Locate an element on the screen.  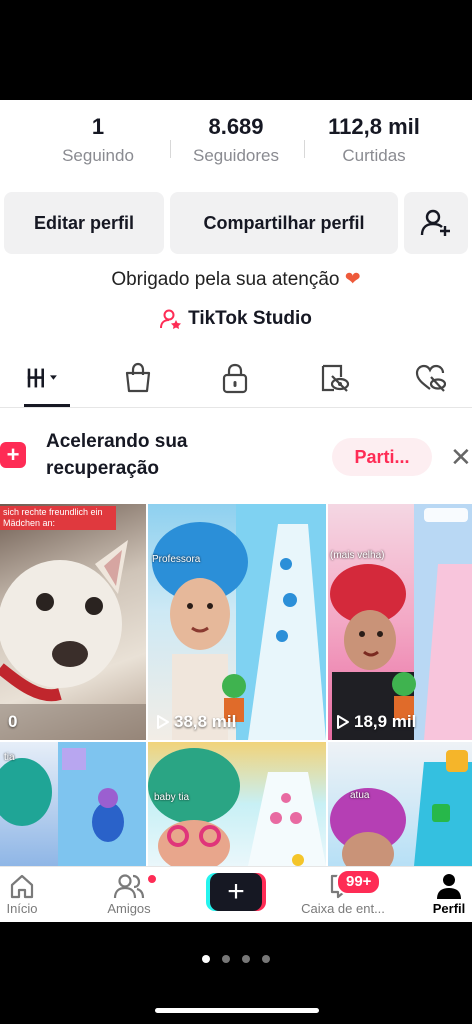
lock-icon is located at coordinates (235, 378).